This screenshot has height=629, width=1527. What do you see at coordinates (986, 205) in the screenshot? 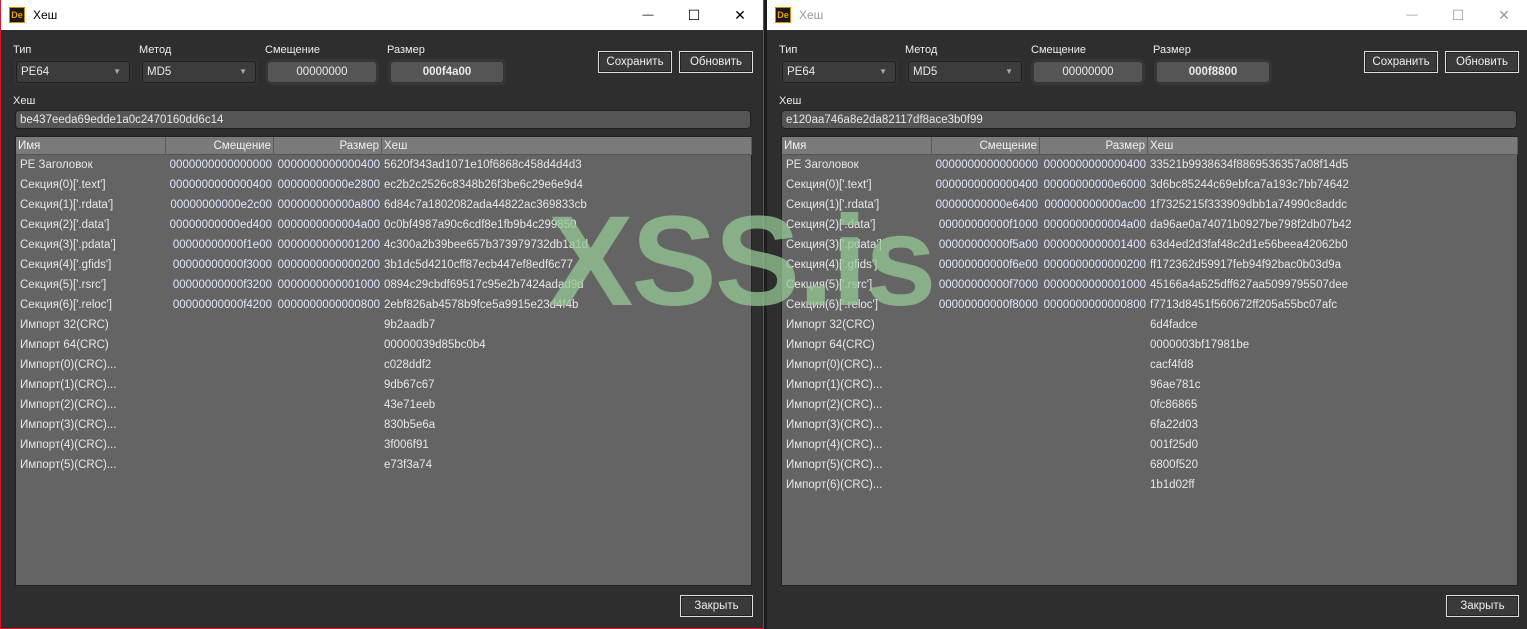
I see `row-offset: 00000000000e6400` at bounding box center [986, 205].